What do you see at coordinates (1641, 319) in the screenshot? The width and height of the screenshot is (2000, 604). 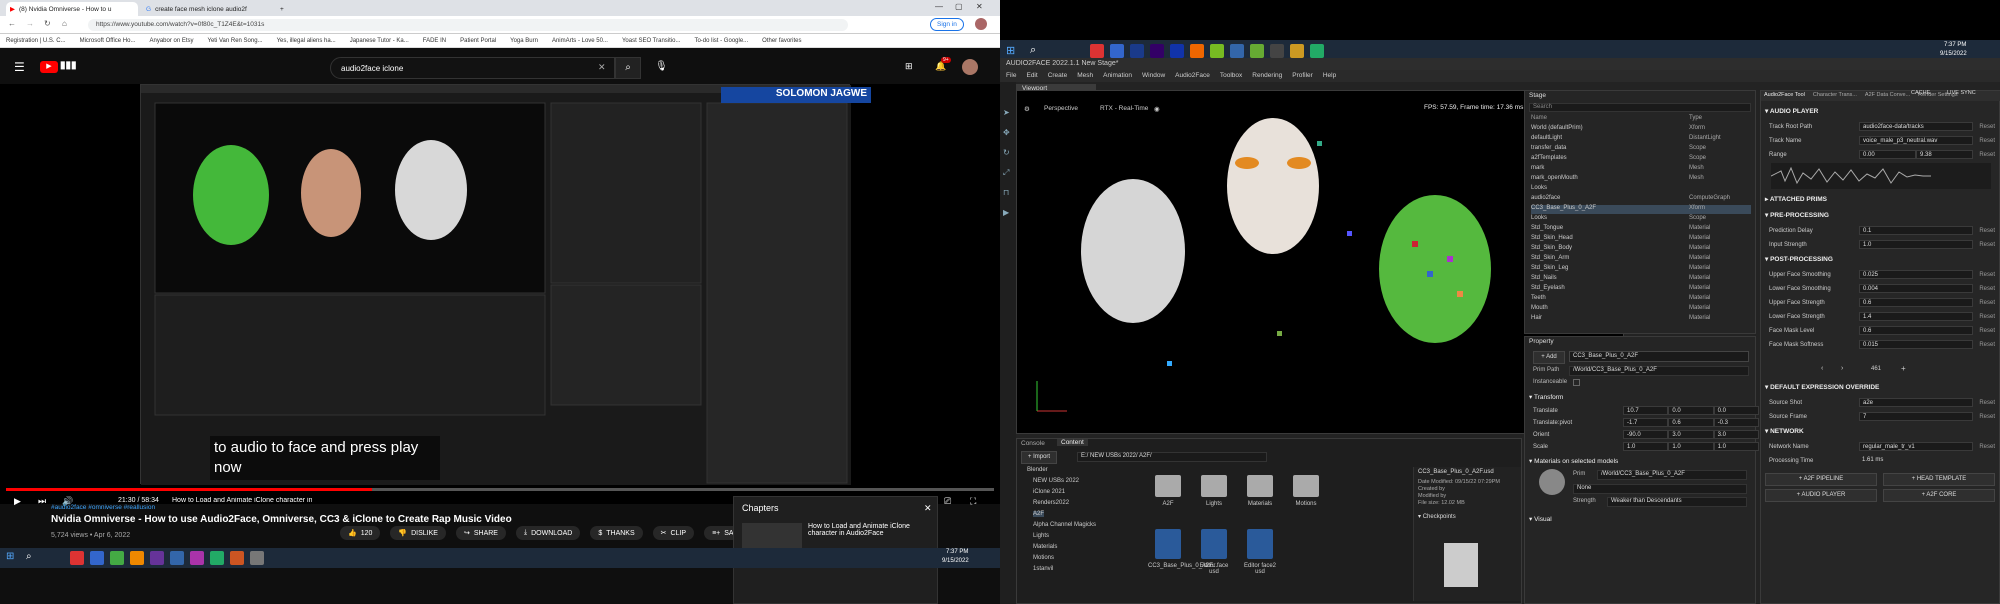 I see `stage-tree-row: Hair Material` at bounding box center [1641, 319].